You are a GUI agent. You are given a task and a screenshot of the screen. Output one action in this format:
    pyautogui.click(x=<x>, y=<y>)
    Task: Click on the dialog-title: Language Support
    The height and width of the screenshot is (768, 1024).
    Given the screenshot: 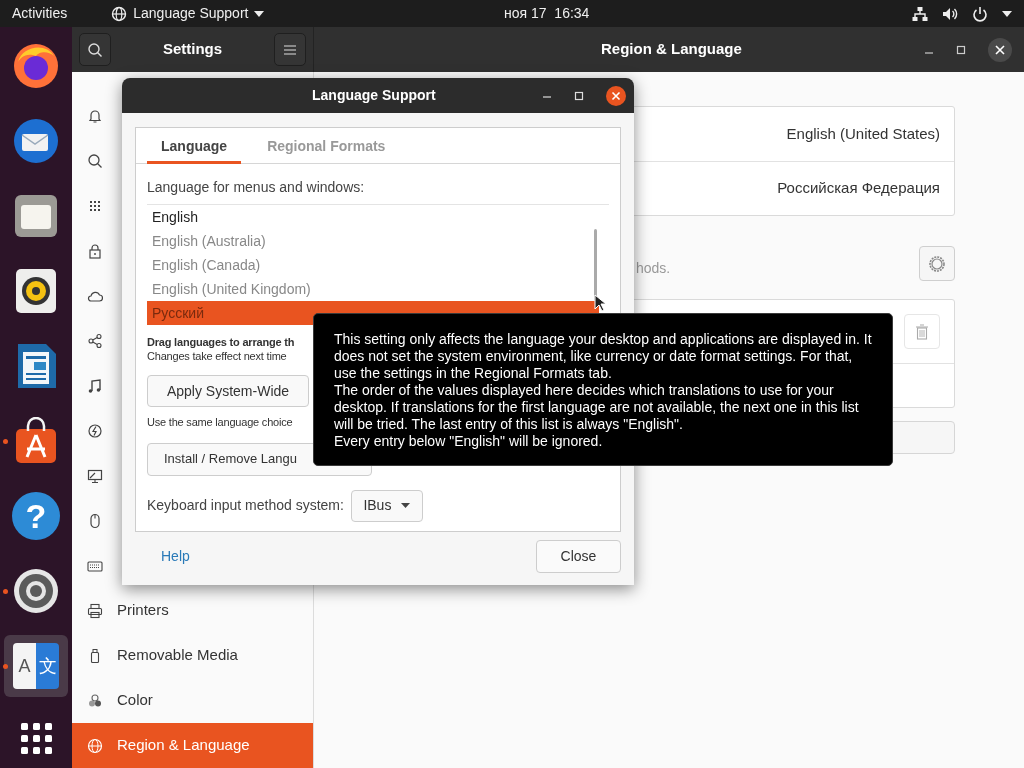 What is the action you would take?
    pyautogui.click(x=374, y=95)
    